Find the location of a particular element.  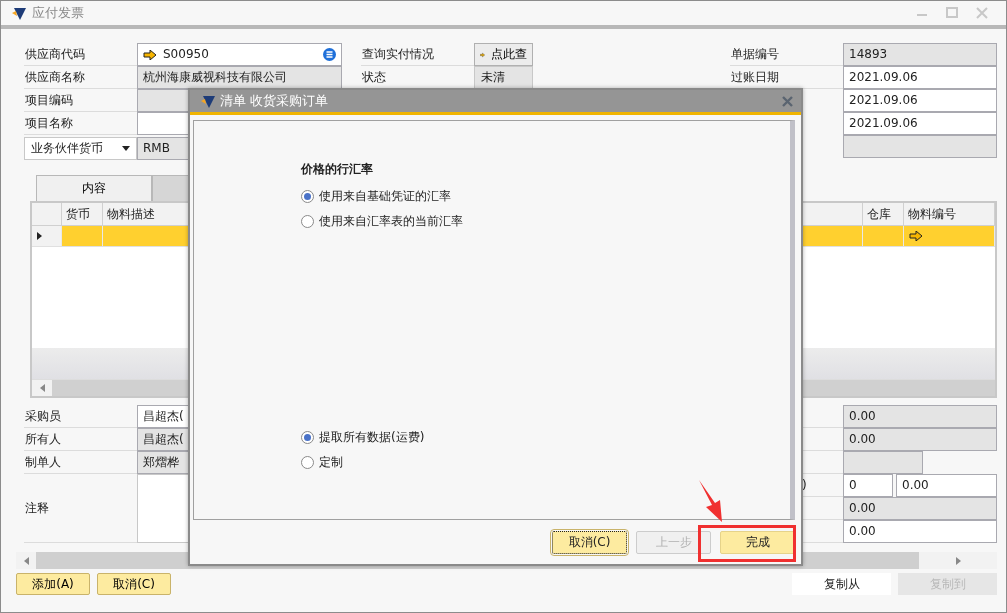

query-button: 点此查 is located at coordinates (503, 54).